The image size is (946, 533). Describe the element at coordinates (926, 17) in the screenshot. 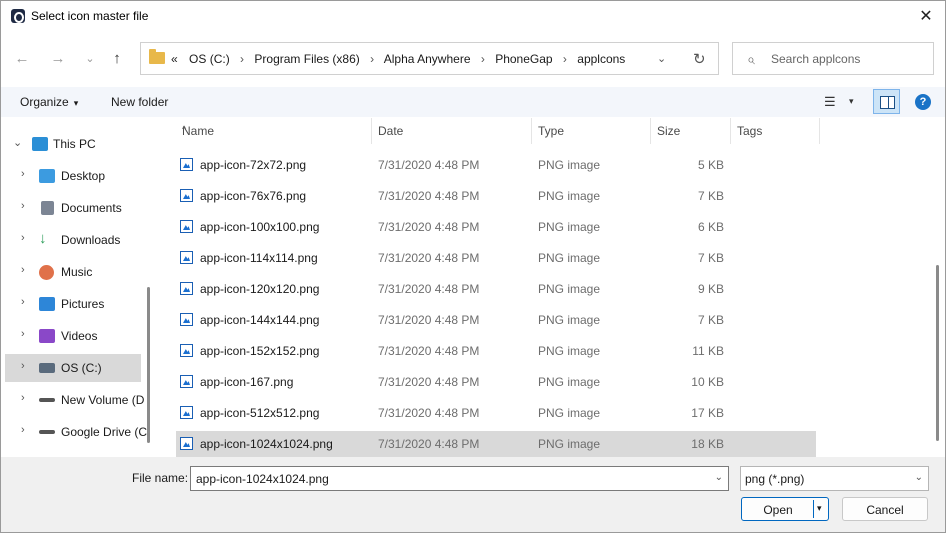

I see `close-button: ✕` at that location.